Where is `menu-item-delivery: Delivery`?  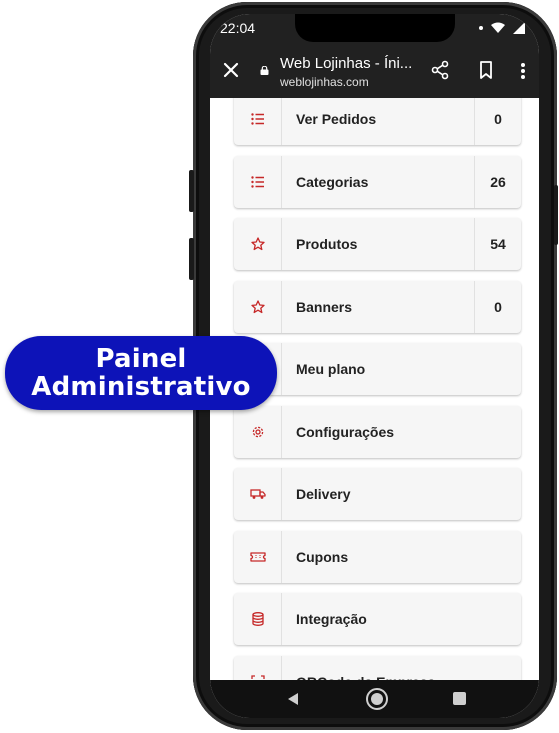
menu-item-delivery: Delivery is located at coordinates (377, 494).